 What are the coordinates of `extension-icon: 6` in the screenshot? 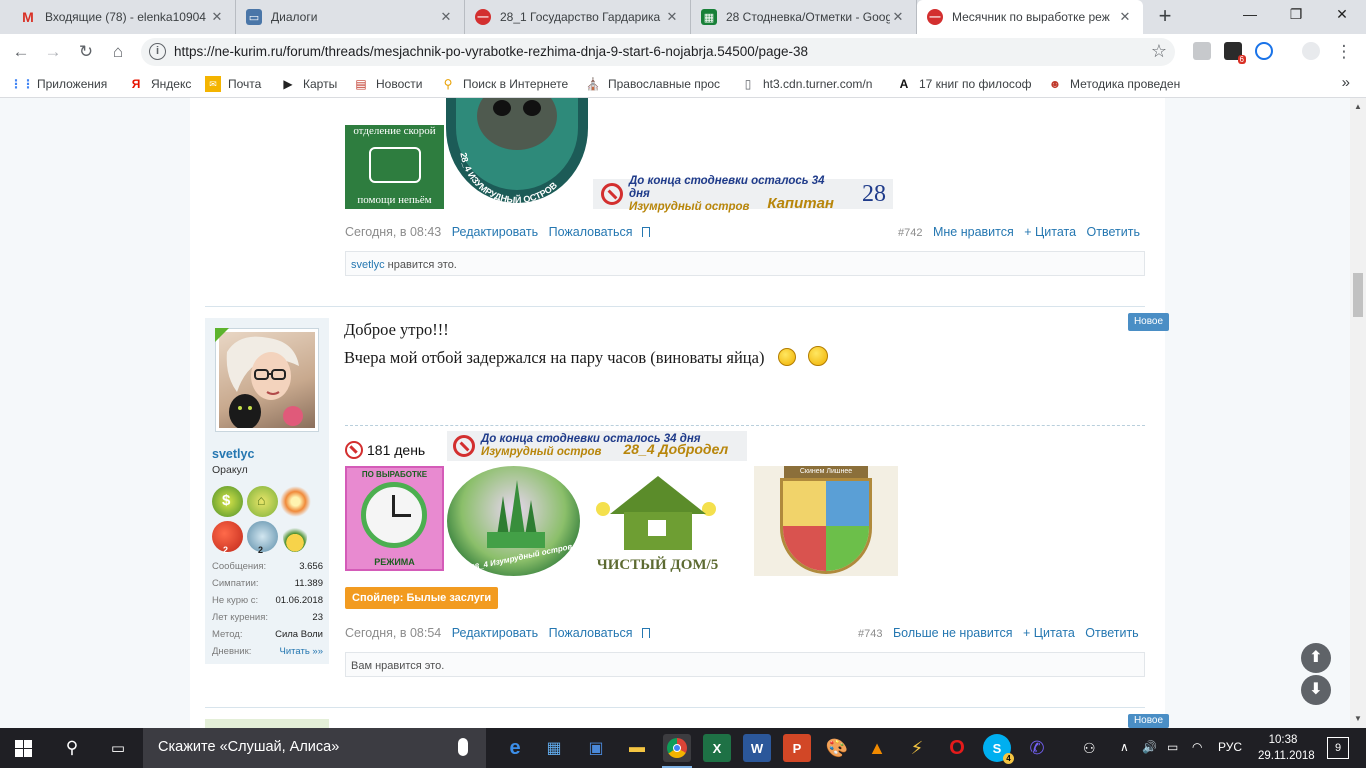 It's located at (1235, 53).